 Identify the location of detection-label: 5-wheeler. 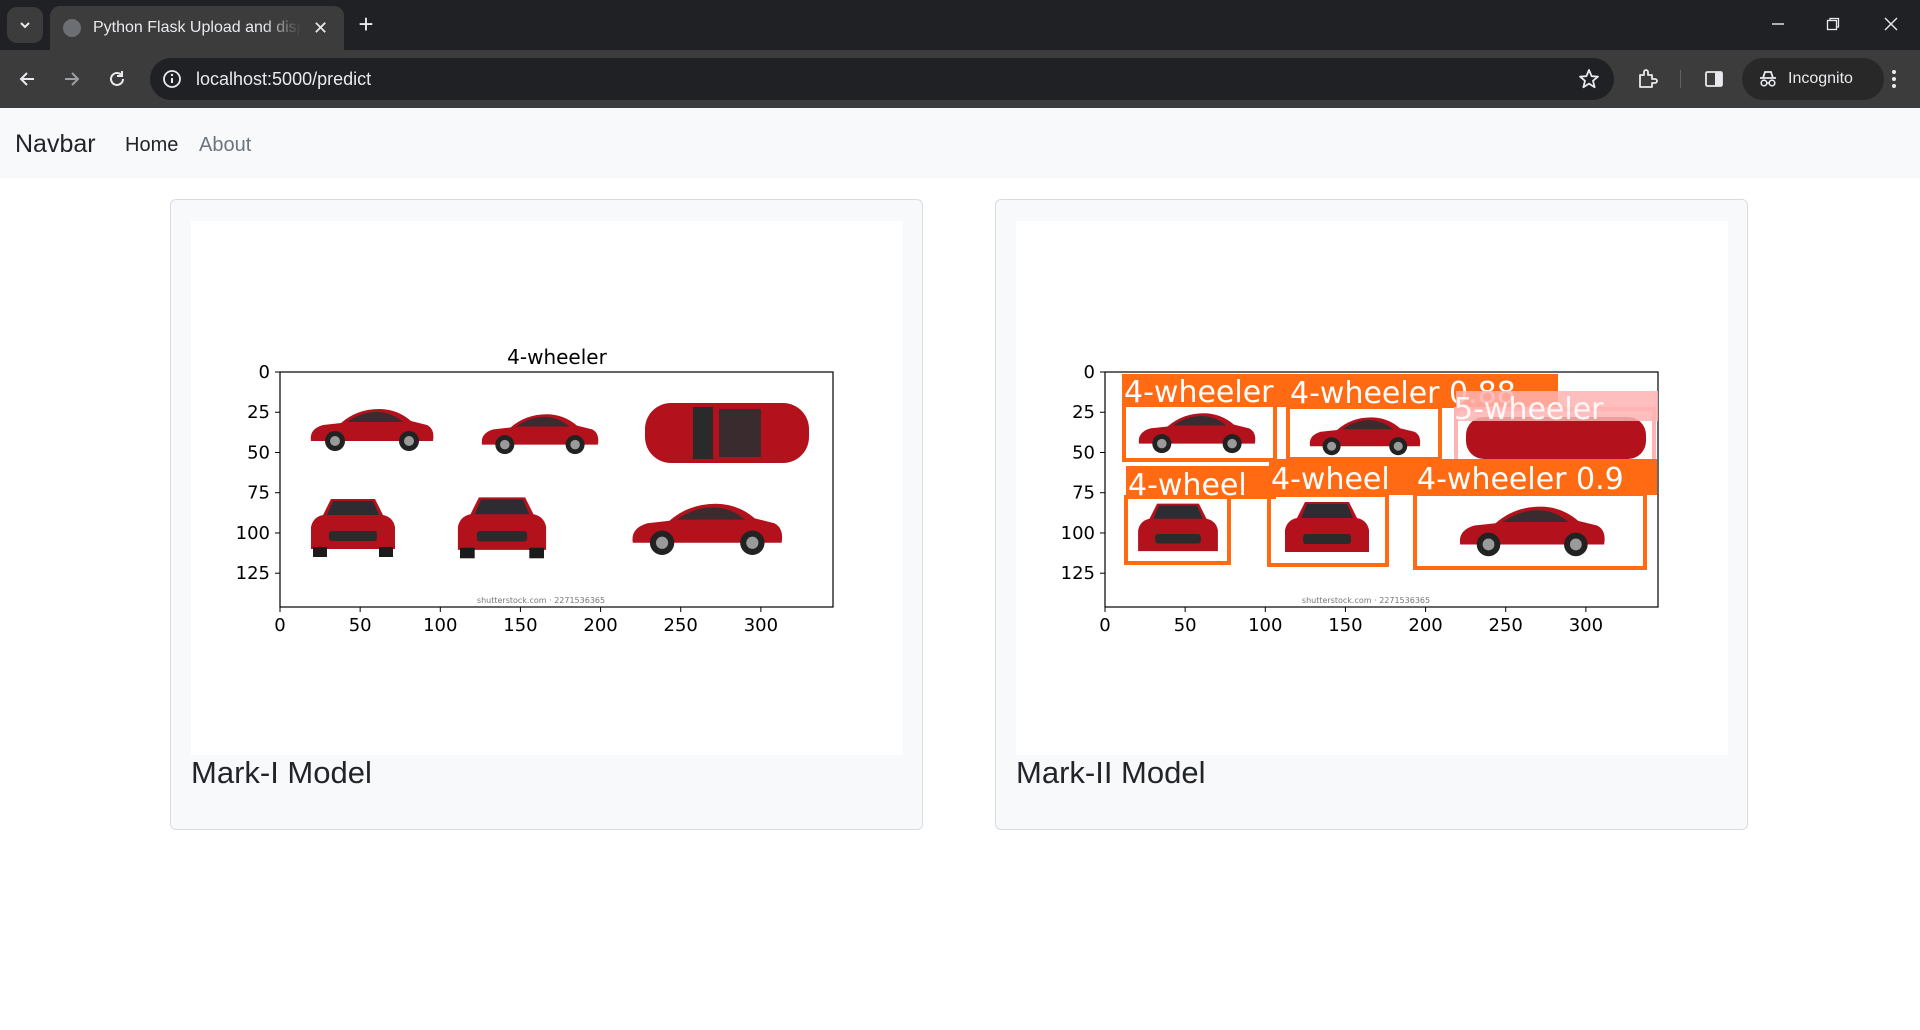
(1529, 409).